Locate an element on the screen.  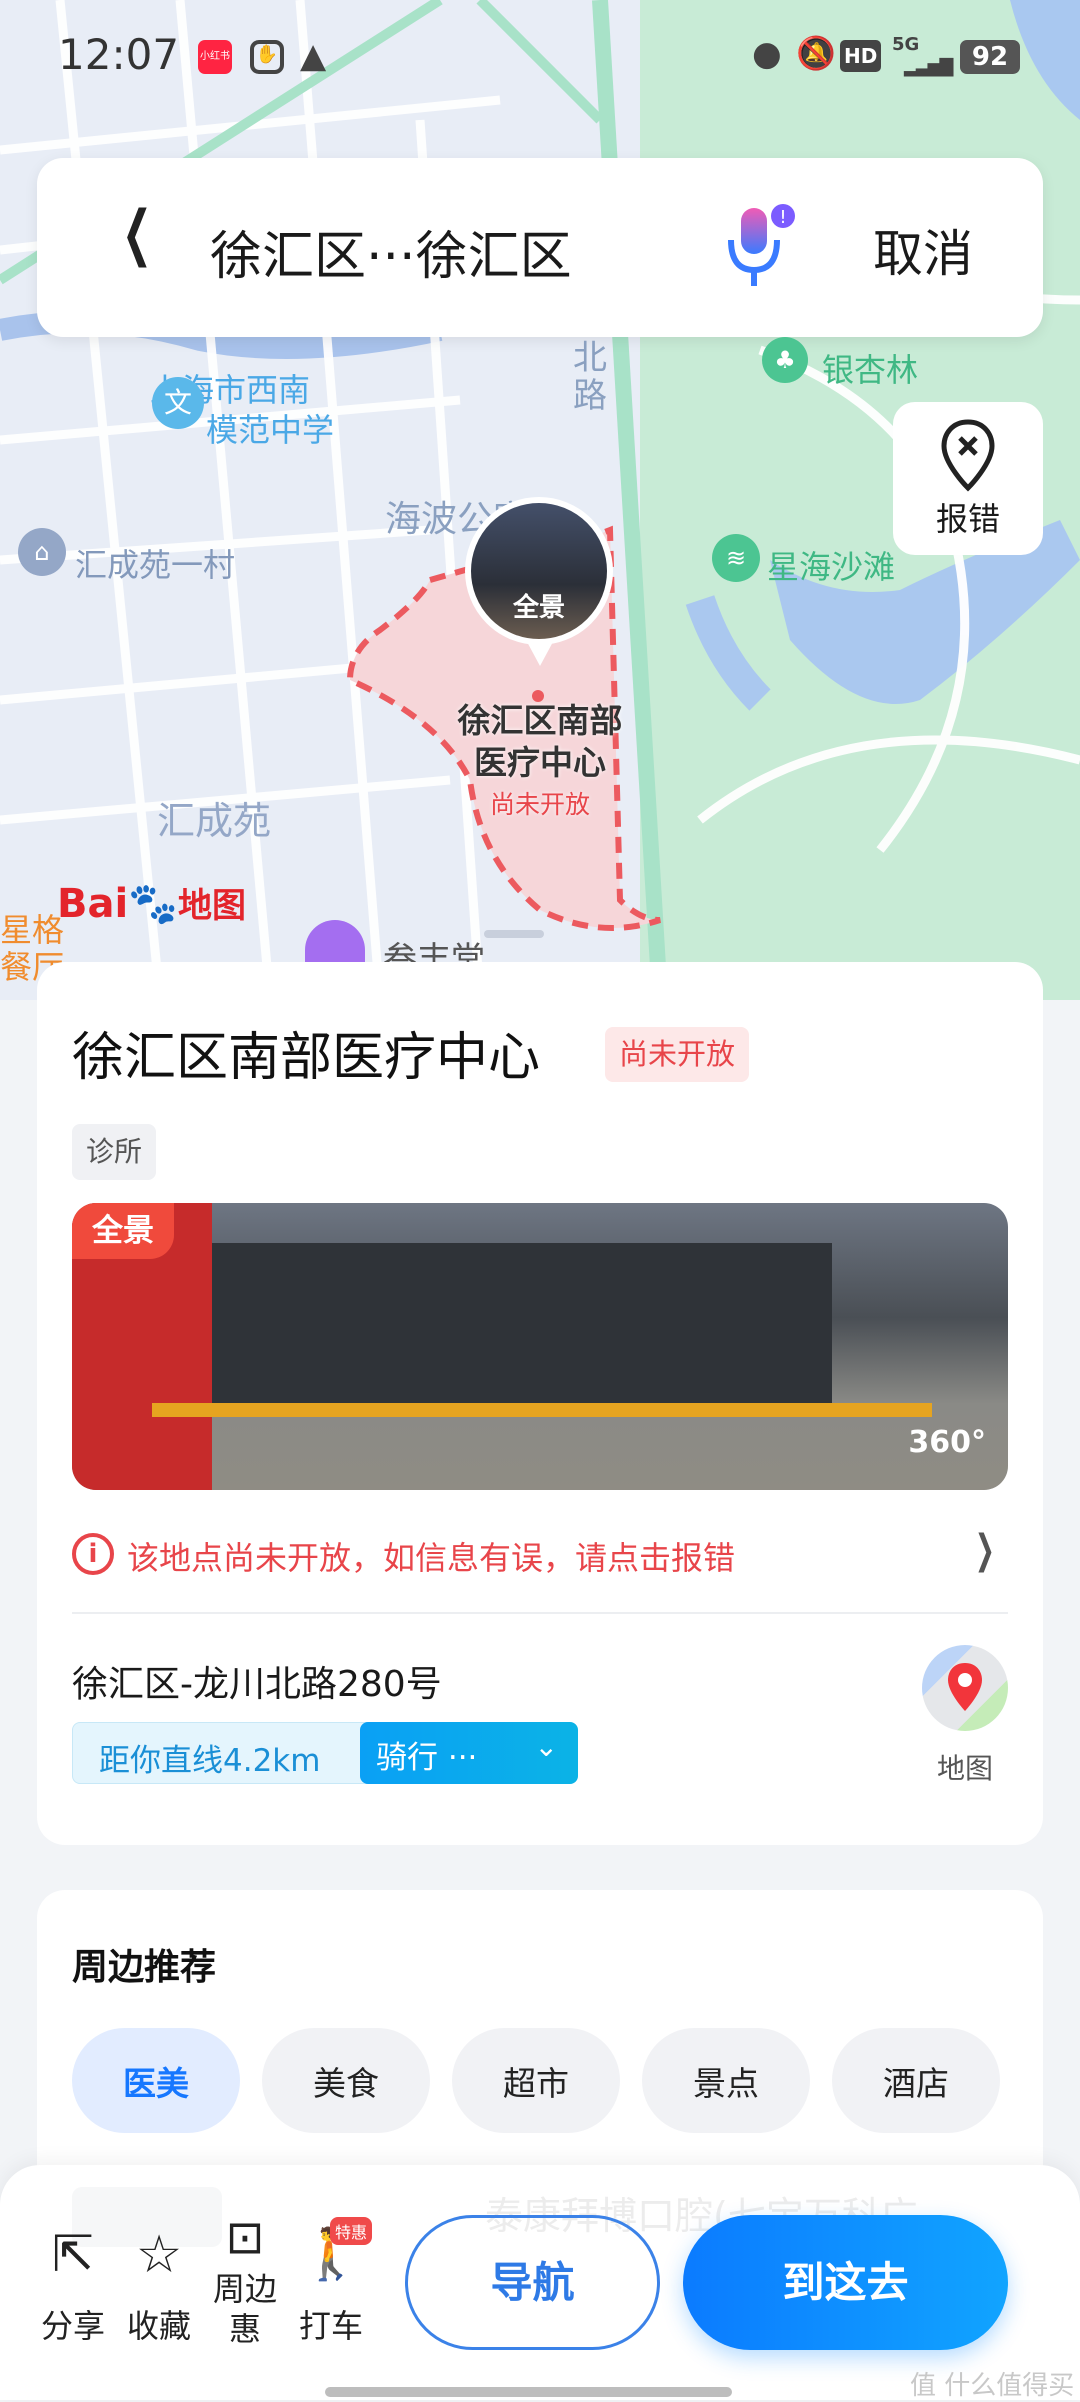
residence-icon: ⌂ is located at coordinates (42, 552).